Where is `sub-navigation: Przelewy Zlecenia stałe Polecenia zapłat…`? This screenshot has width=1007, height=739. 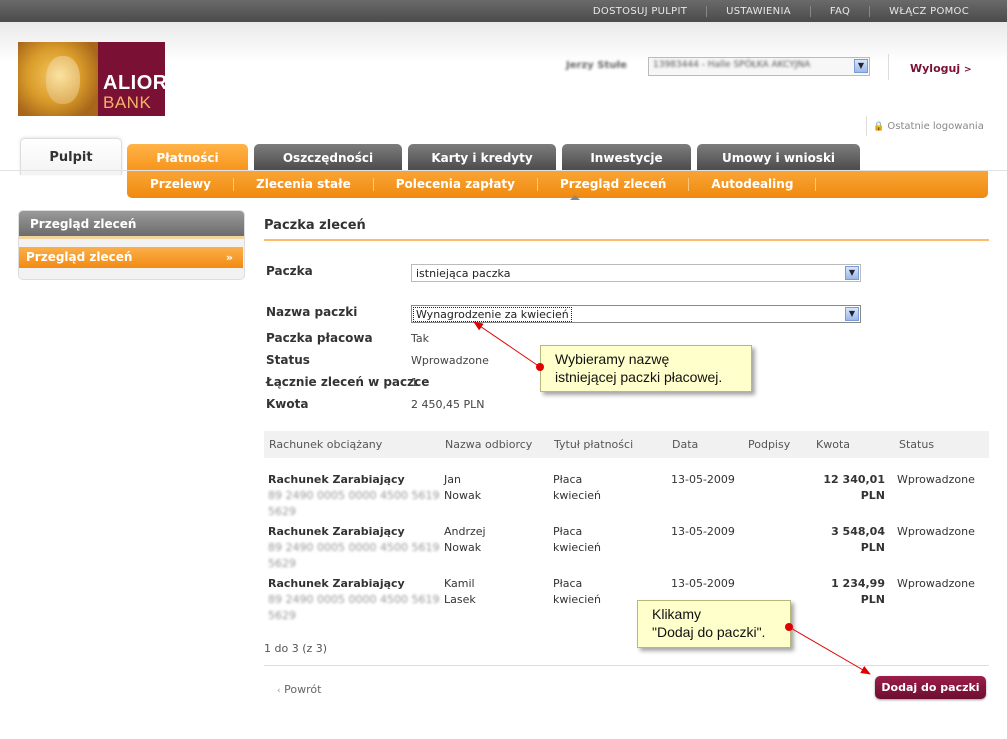
sub-navigation: Przelewy Zlecenia stałe Polecenia zapłat… is located at coordinates (557, 184).